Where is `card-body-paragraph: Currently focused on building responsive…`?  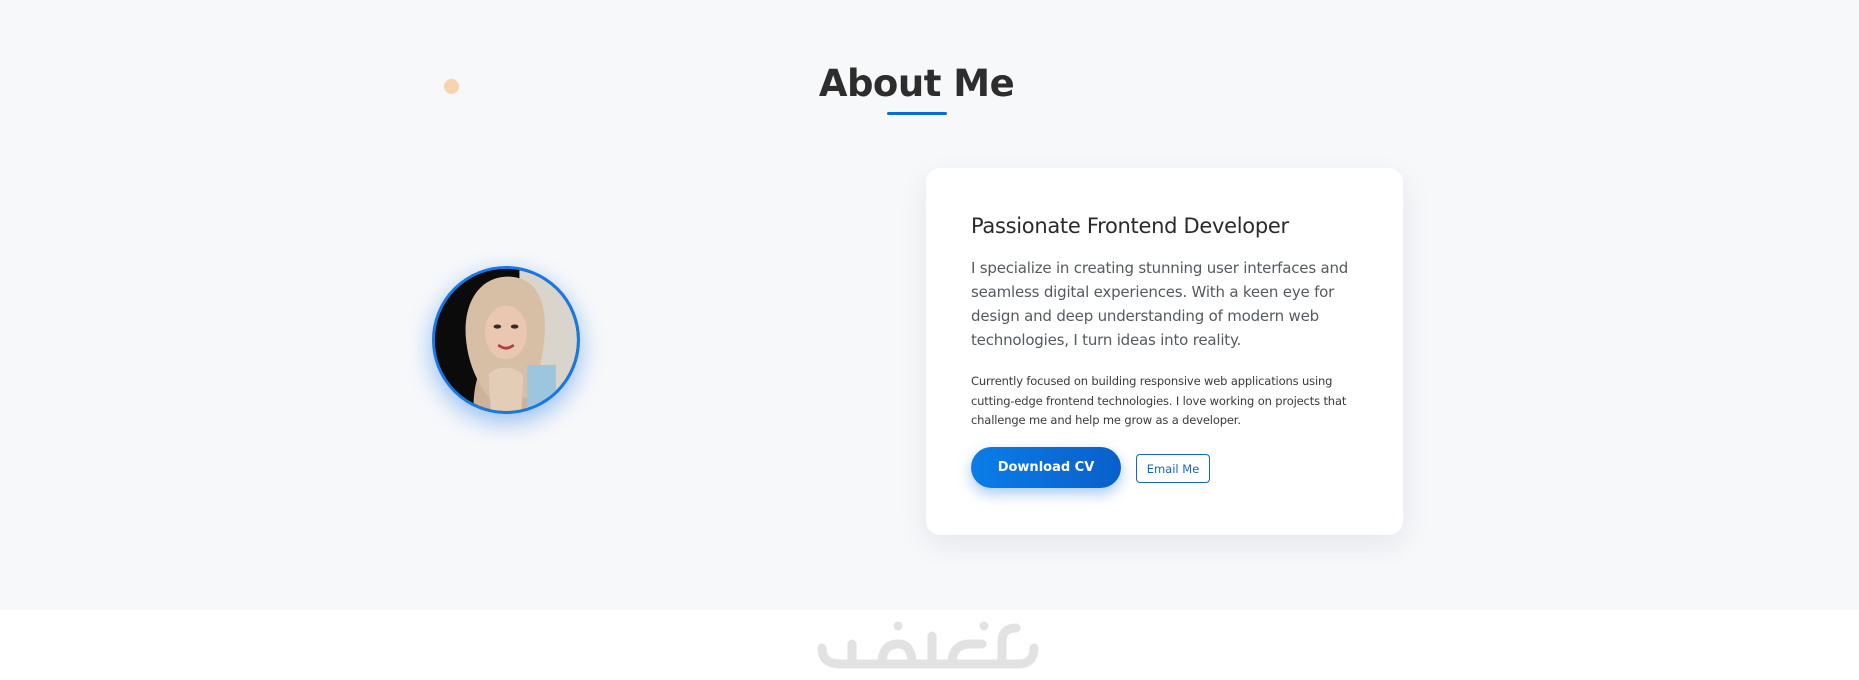 card-body-paragraph: Currently focused on building responsive… is located at coordinates (1159, 400).